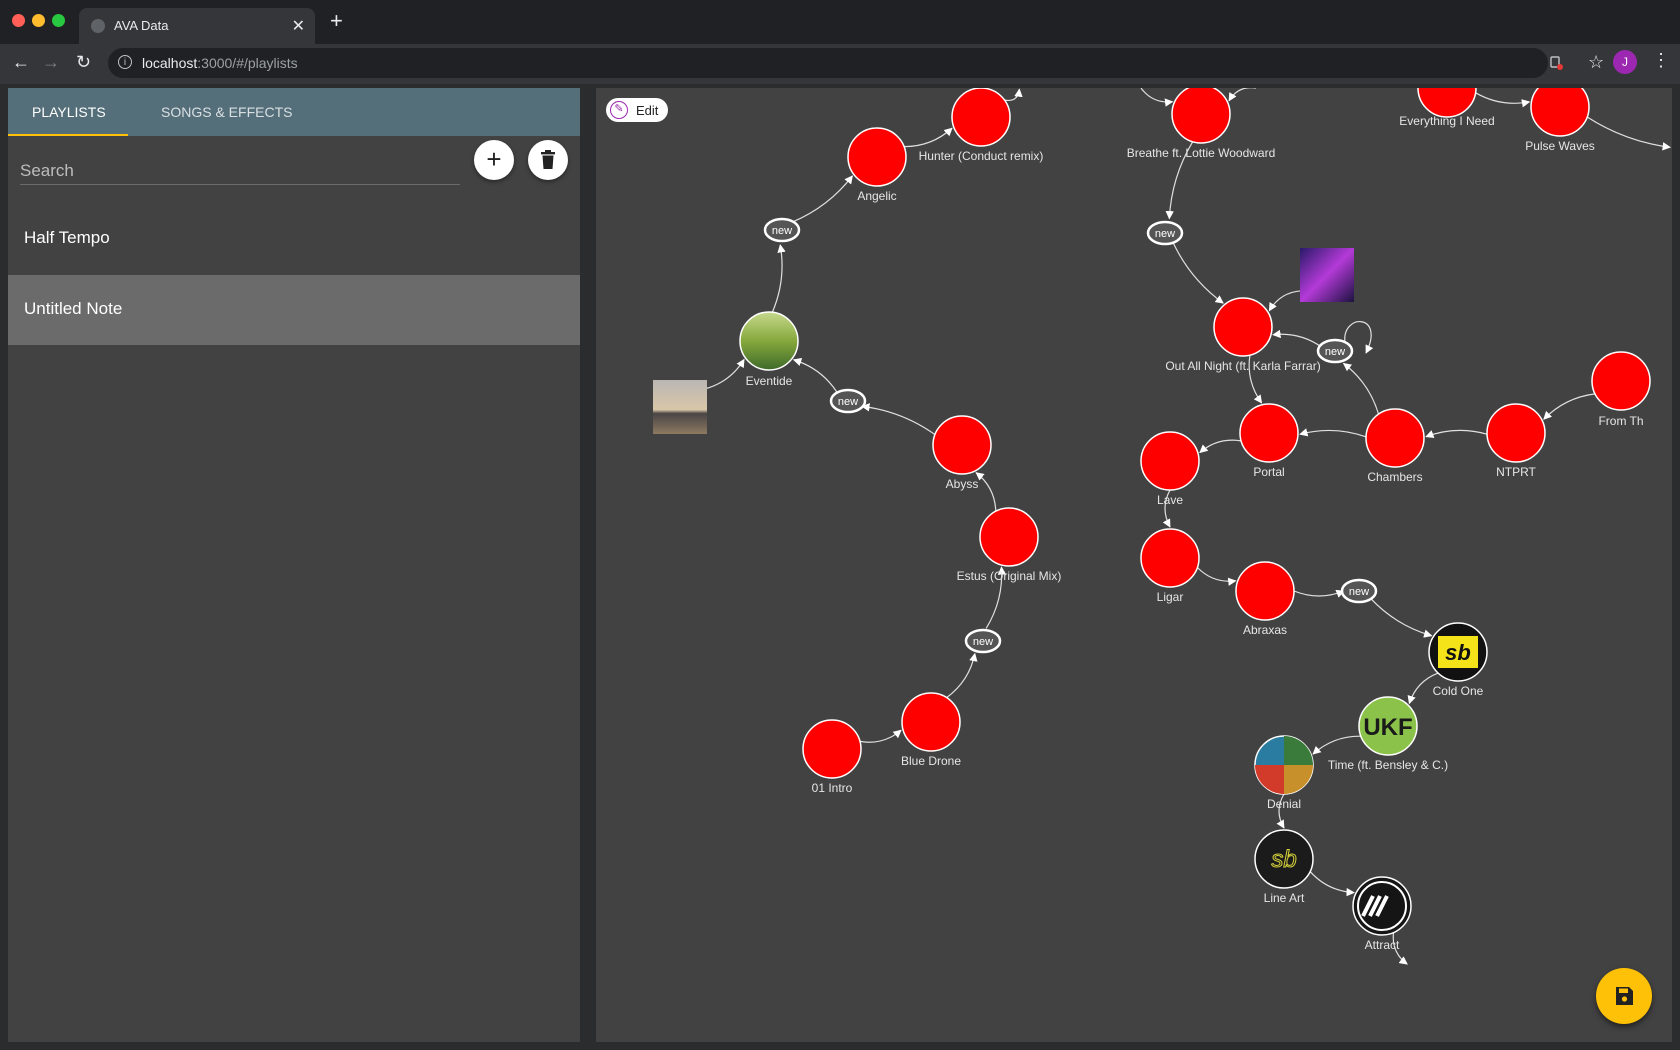 The image size is (1680, 1050). What do you see at coordinates (1388, 726) in the screenshot?
I see `node-time: UKF` at bounding box center [1388, 726].